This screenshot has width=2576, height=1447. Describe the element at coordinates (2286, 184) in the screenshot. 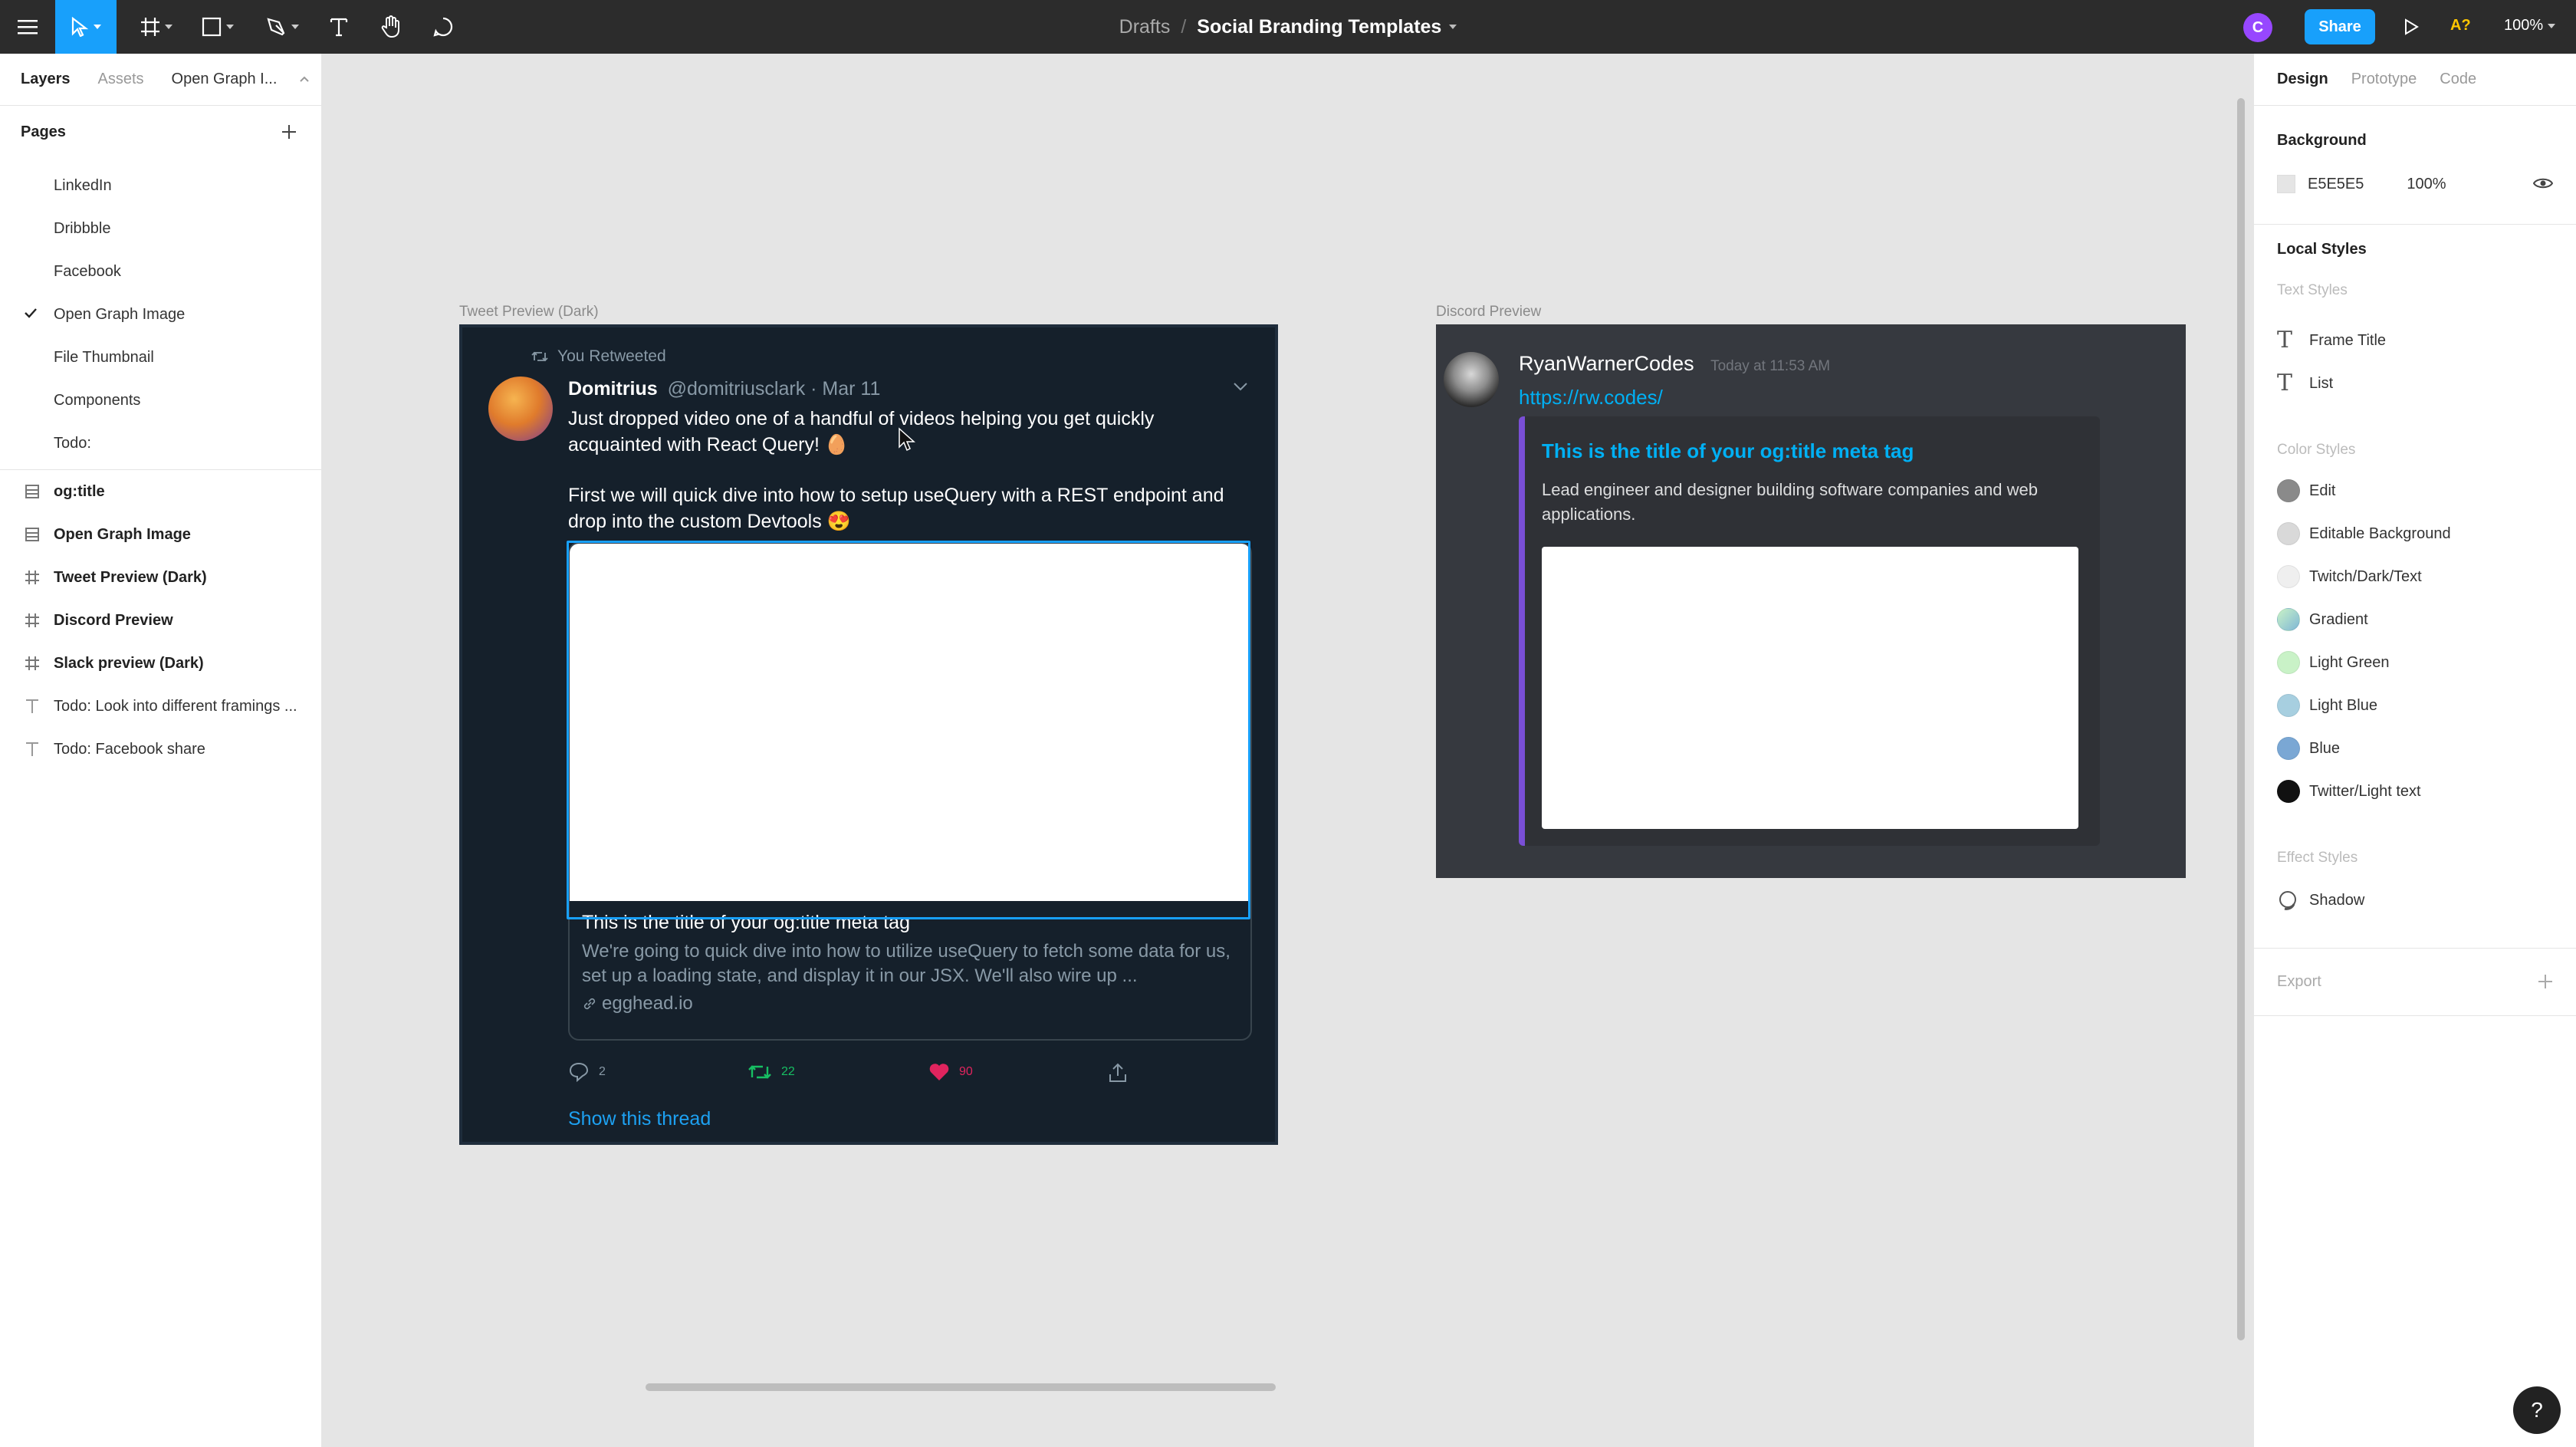

I see `background-swatch` at that location.